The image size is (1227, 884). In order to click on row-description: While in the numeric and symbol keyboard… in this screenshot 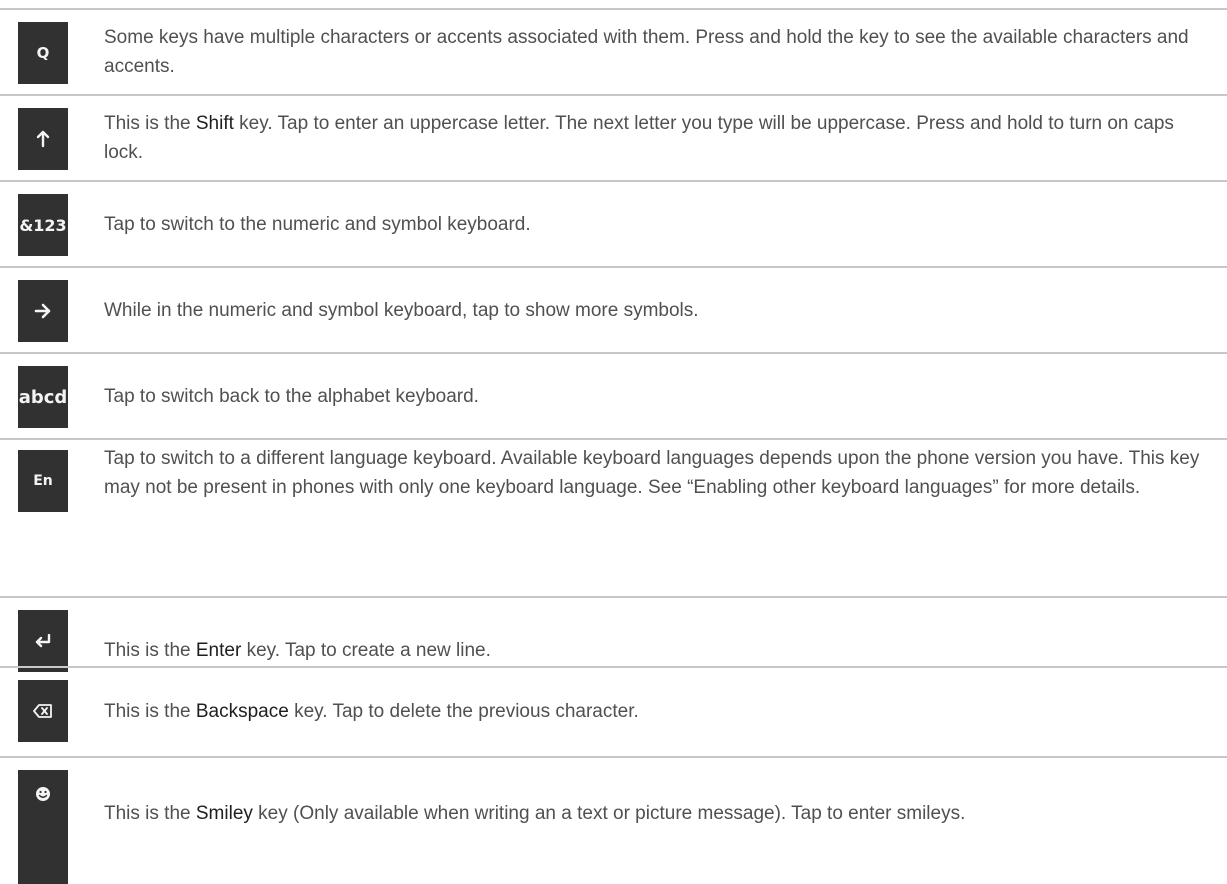, I will do `click(656, 310)`.